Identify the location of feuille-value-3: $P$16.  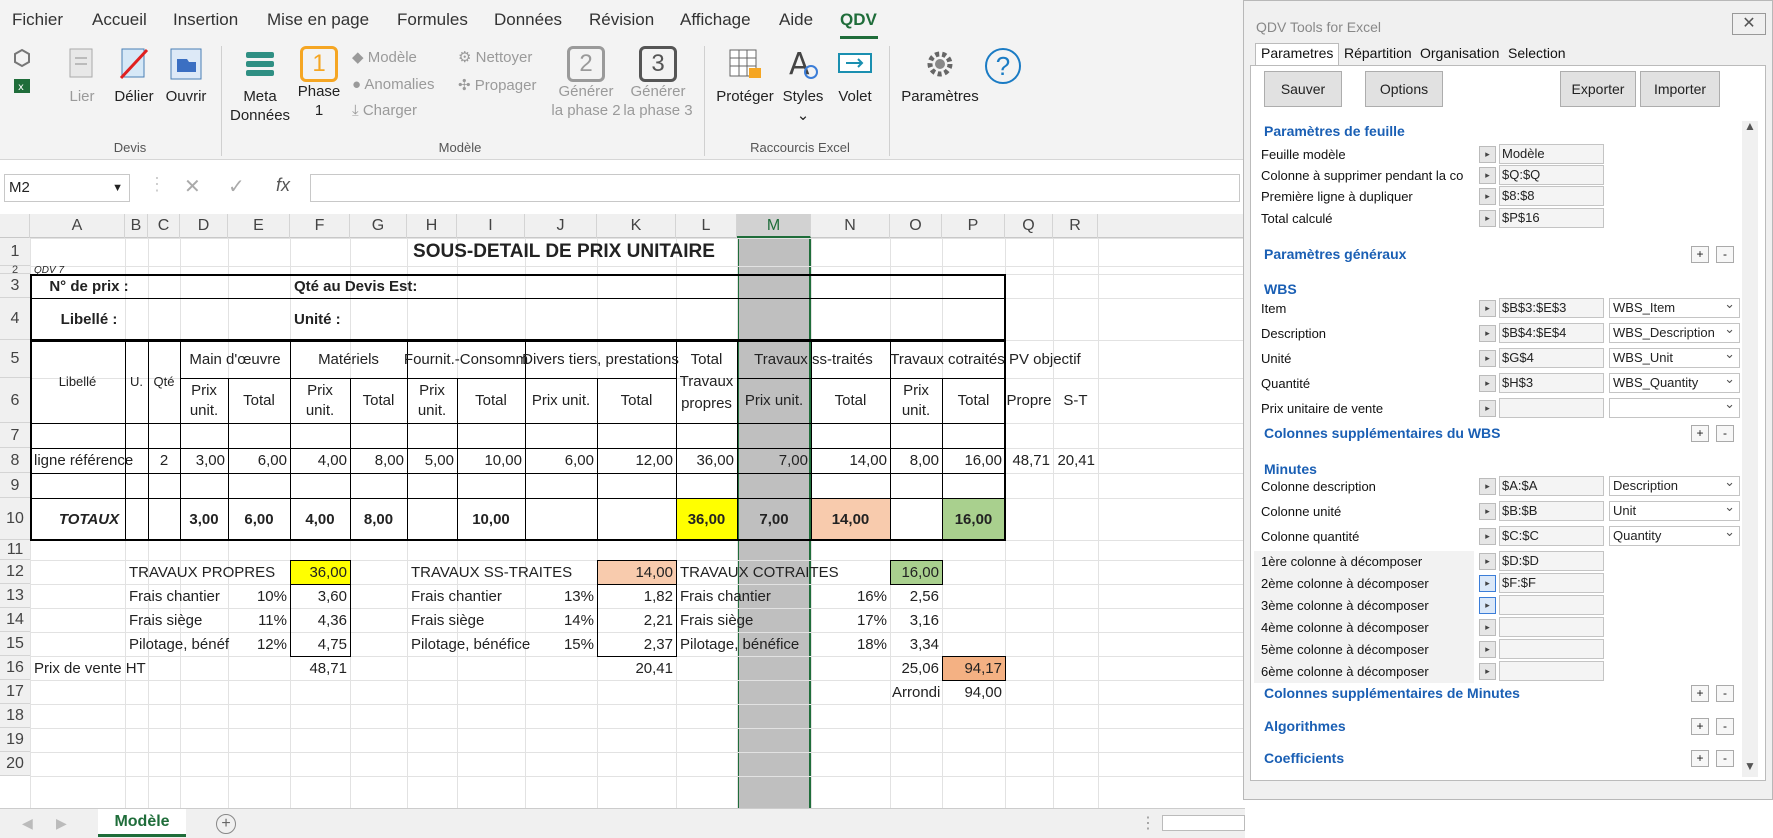
(1551, 218).